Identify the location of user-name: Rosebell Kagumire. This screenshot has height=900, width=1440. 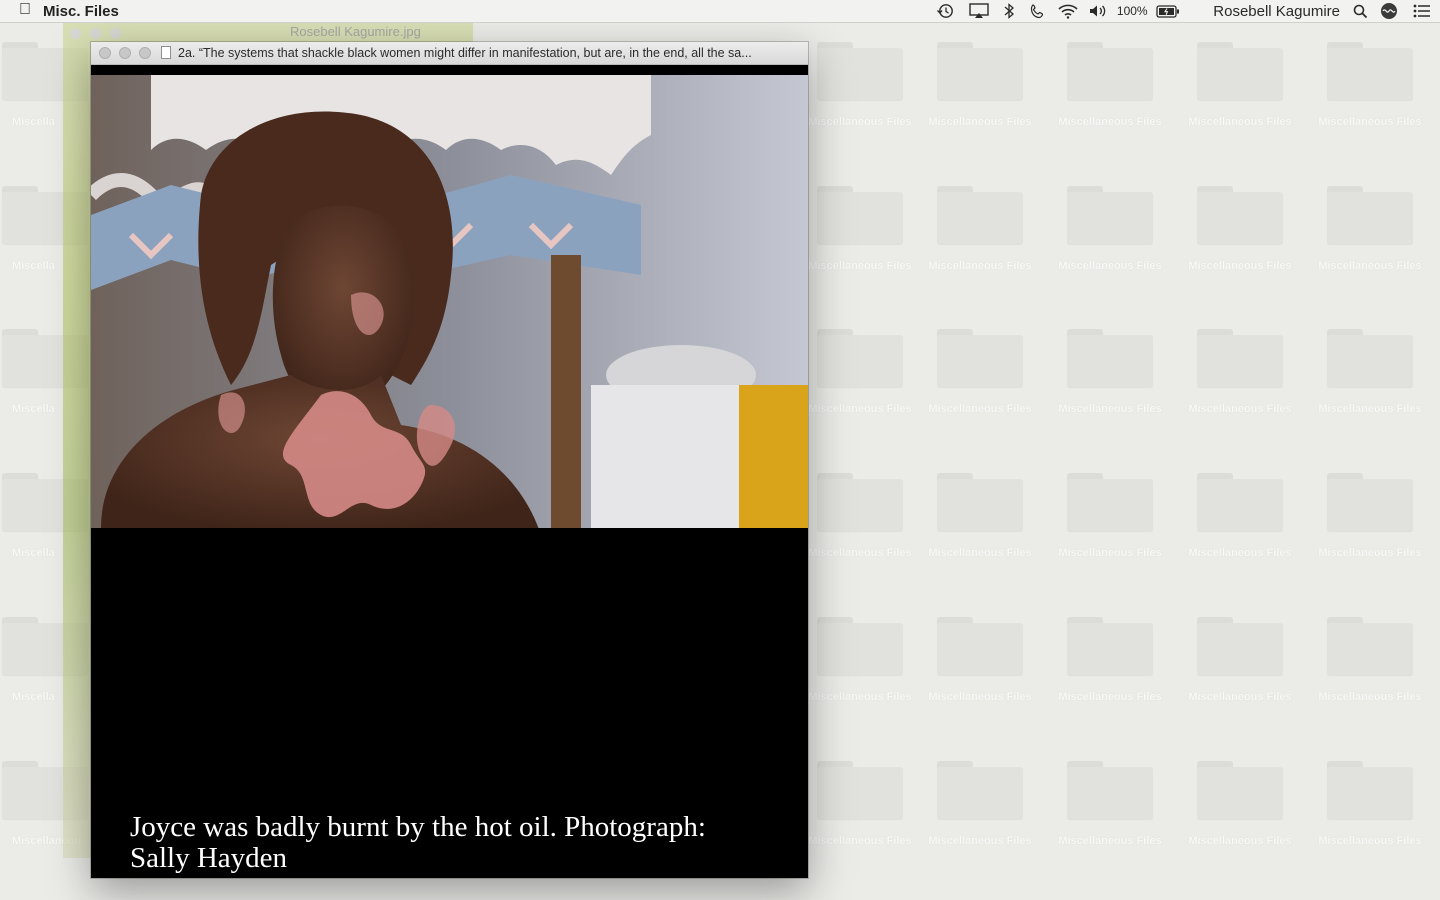
(1265, 11).